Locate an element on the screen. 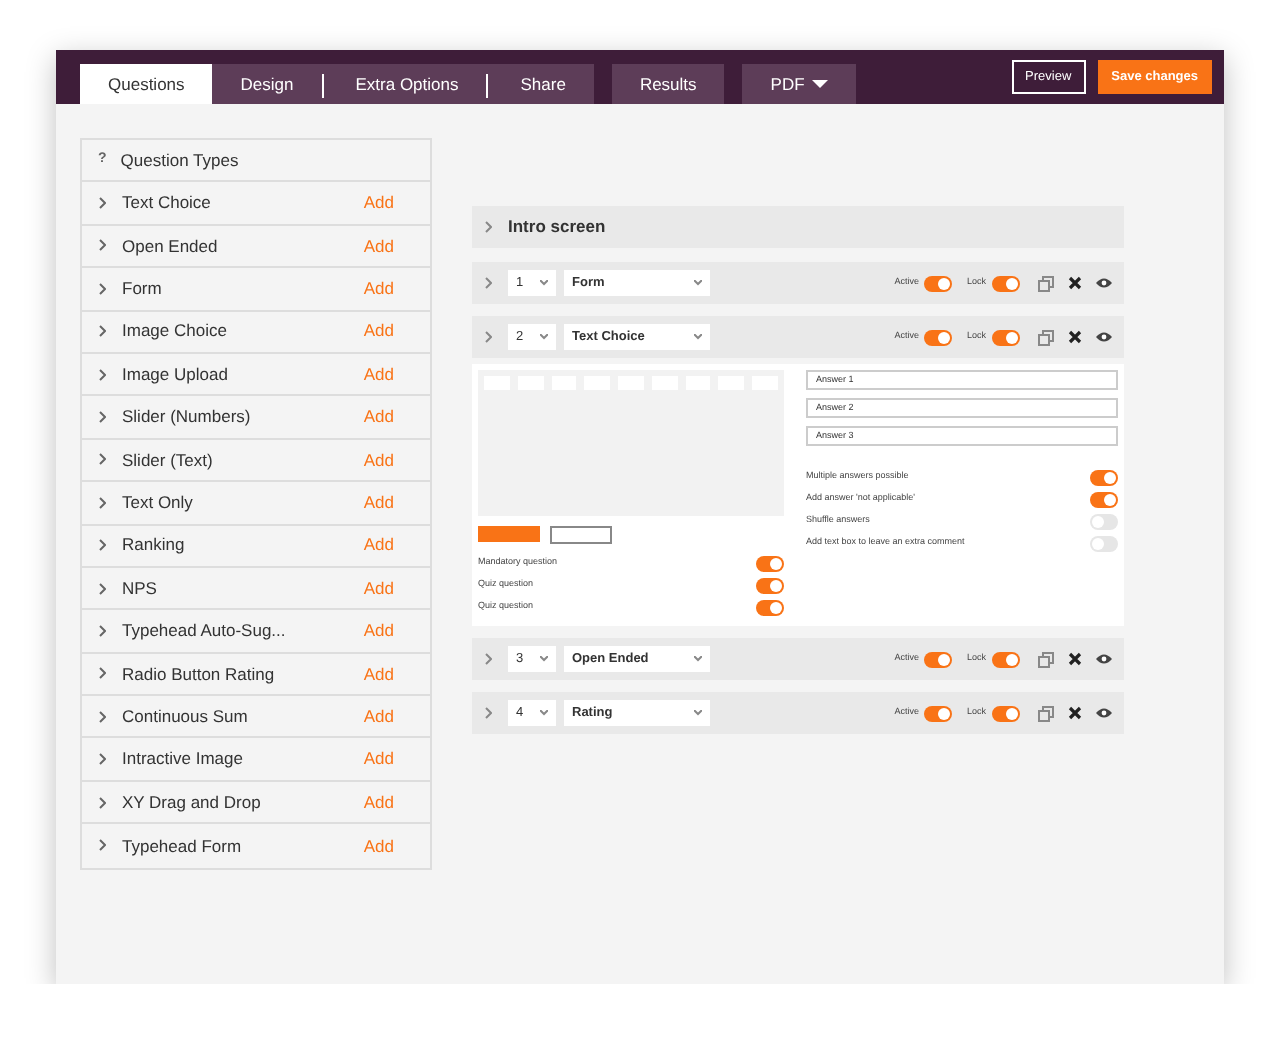 This screenshot has width=1282, height=1052. tab: Questions is located at coordinates (146, 84).